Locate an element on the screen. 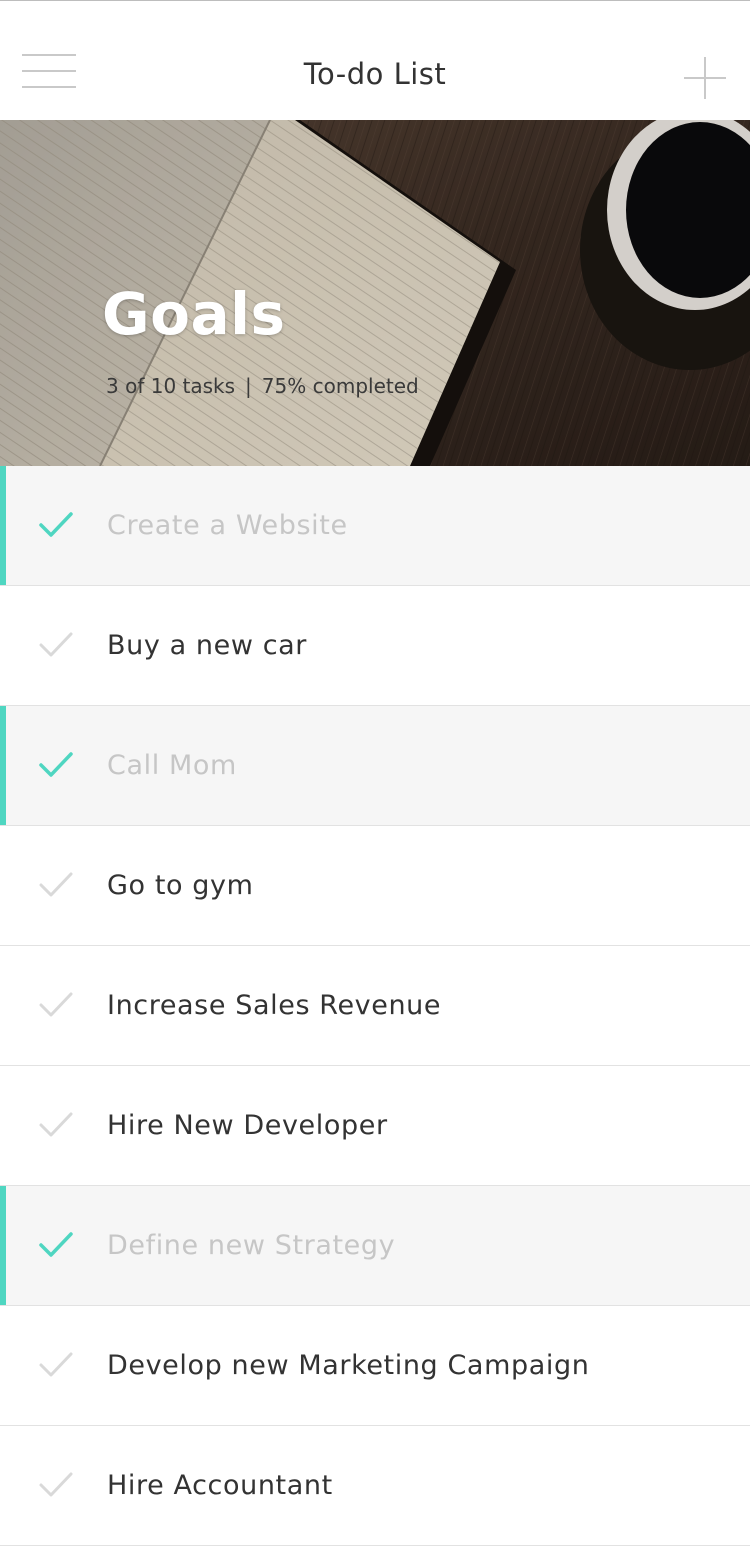  app-header: To-do List is located at coordinates (375, 60).